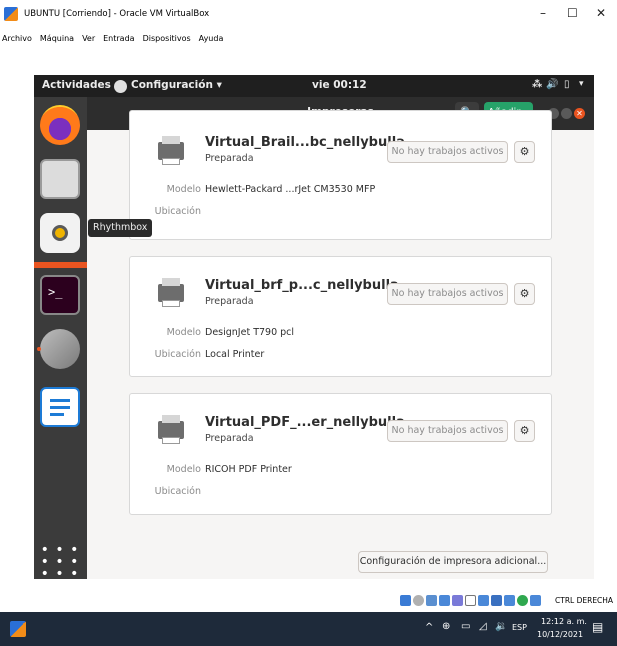 The image size is (617, 646). What do you see at coordinates (522, 600) in the screenshot?
I see `guest-additions-icon` at bounding box center [522, 600].